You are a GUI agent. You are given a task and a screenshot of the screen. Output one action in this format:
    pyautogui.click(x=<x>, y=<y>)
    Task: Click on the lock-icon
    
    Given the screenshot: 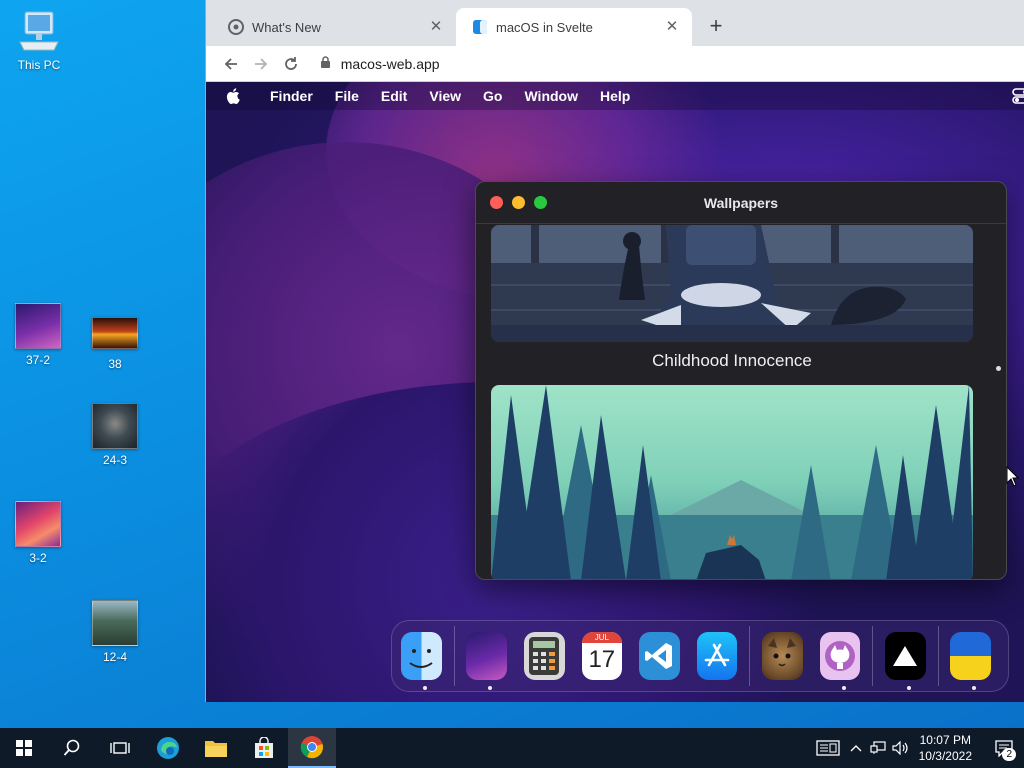 What is the action you would take?
    pyautogui.click(x=325, y=63)
    